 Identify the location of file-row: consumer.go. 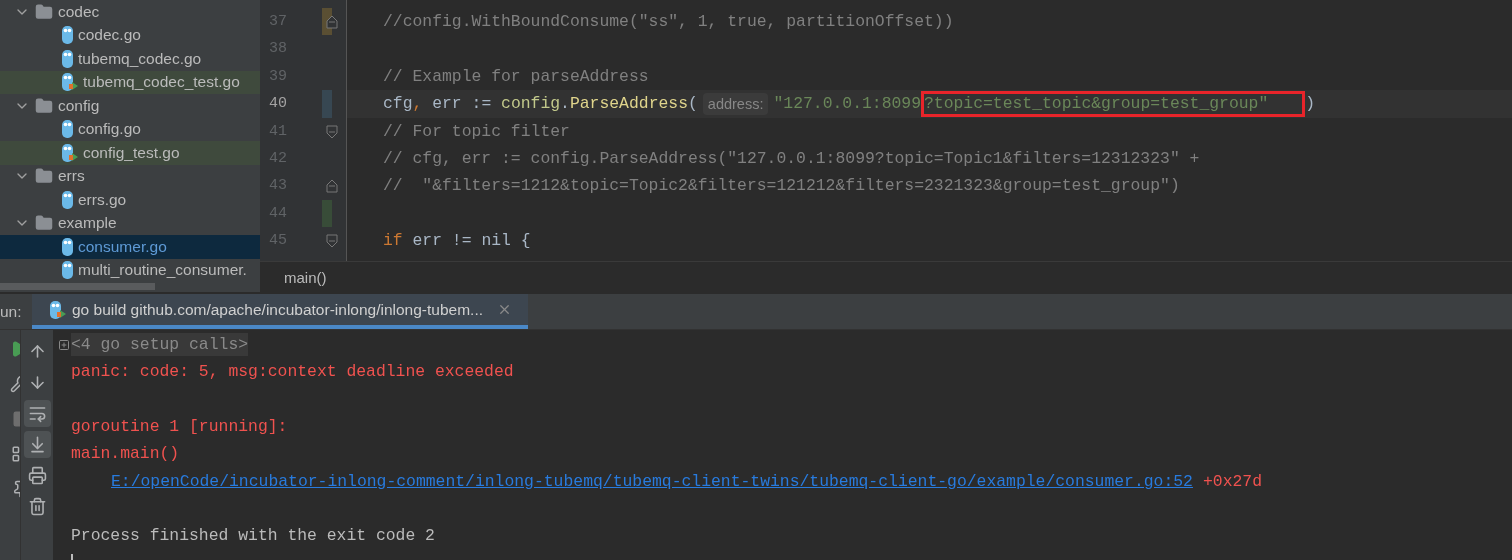
(130, 247).